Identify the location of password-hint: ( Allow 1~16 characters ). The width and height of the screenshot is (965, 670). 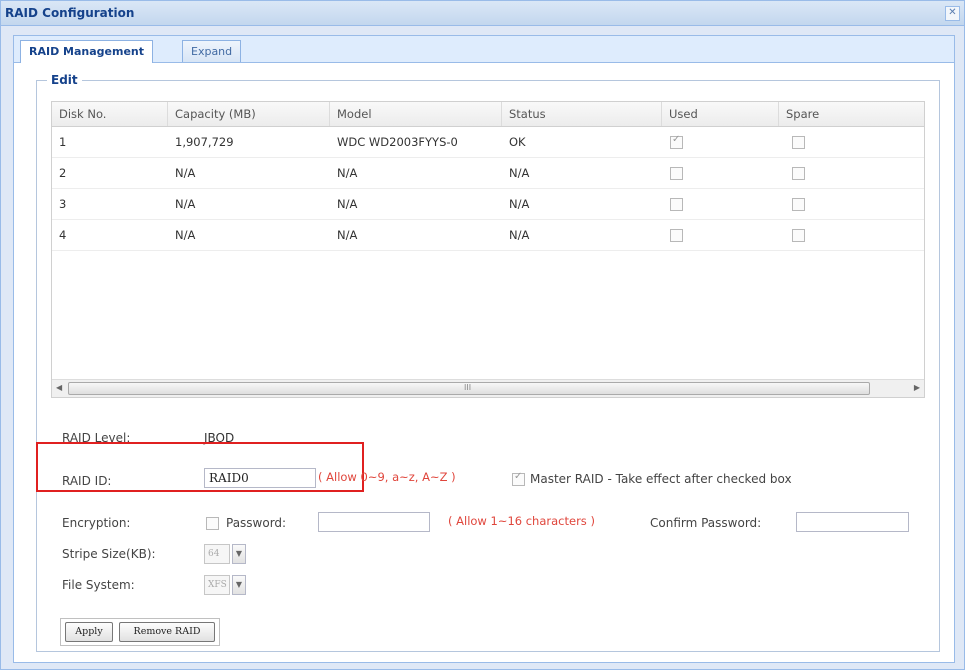
(521, 521).